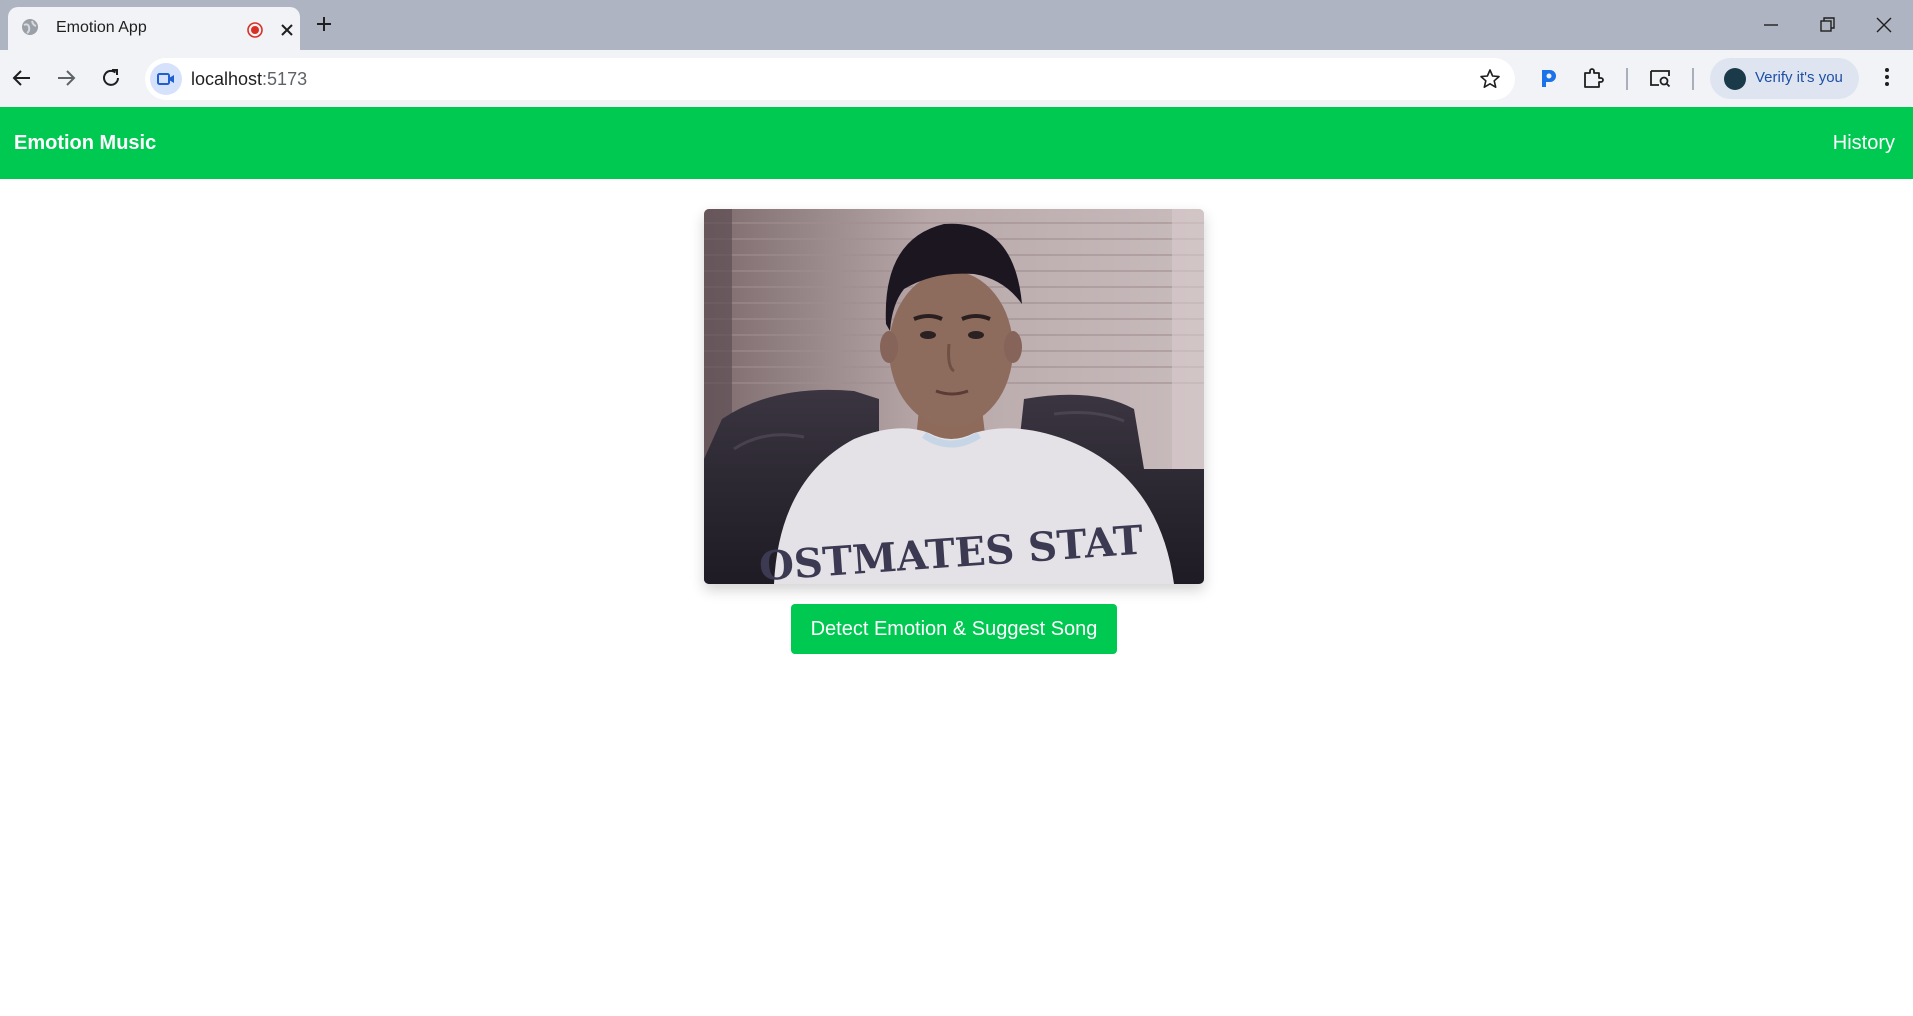  Describe the element at coordinates (954, 629) in the screenshot. I see `detect-emotion-button: Detect Emotion & Suggest Song` at that location.